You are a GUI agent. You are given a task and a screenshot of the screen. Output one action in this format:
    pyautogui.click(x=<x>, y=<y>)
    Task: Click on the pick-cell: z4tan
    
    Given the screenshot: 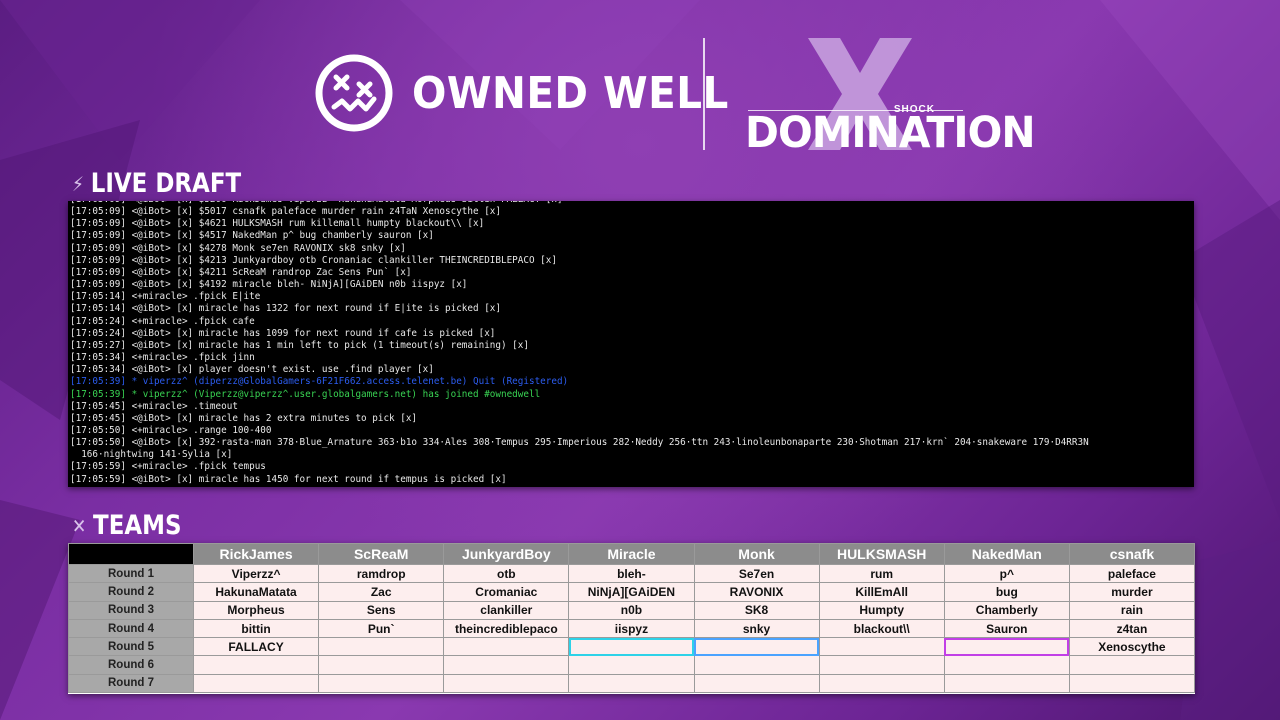 What is the action you would take?
    pyautogui.click(x=1132, y=628)
    